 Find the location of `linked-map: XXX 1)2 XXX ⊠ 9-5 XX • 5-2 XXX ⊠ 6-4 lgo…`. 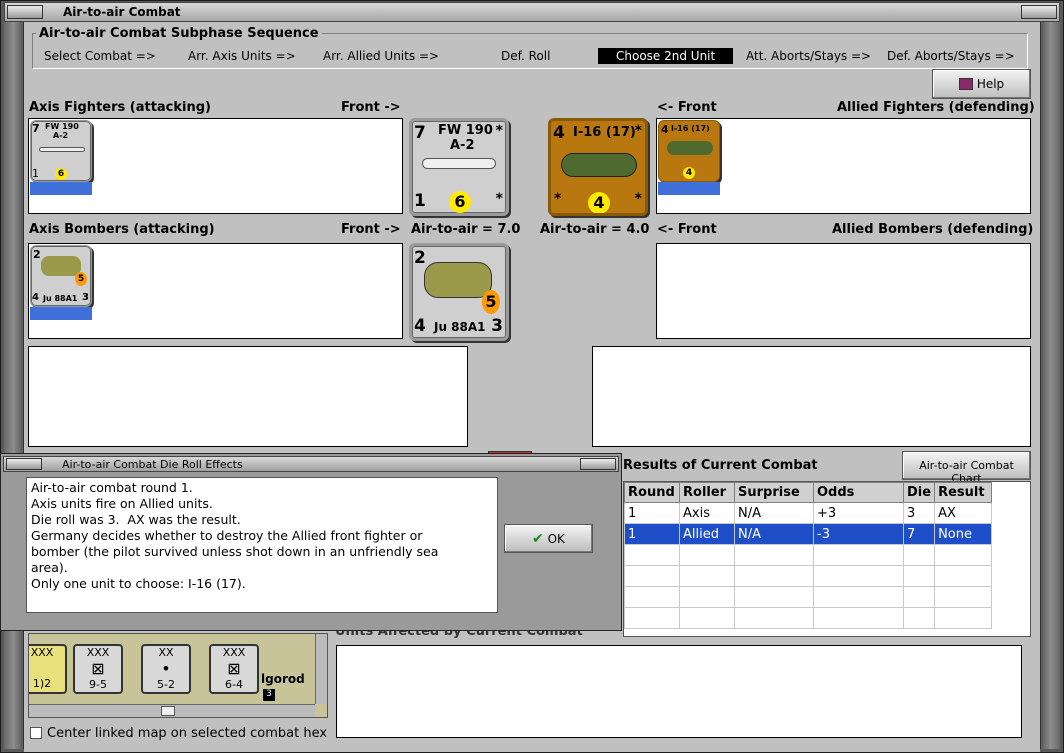

linked-map: XXX 1)2 XXX ⊠ 9-5 XX • 5-2 XXX ⊠ 6-4 lgo… is located at coordinates (178, 675).